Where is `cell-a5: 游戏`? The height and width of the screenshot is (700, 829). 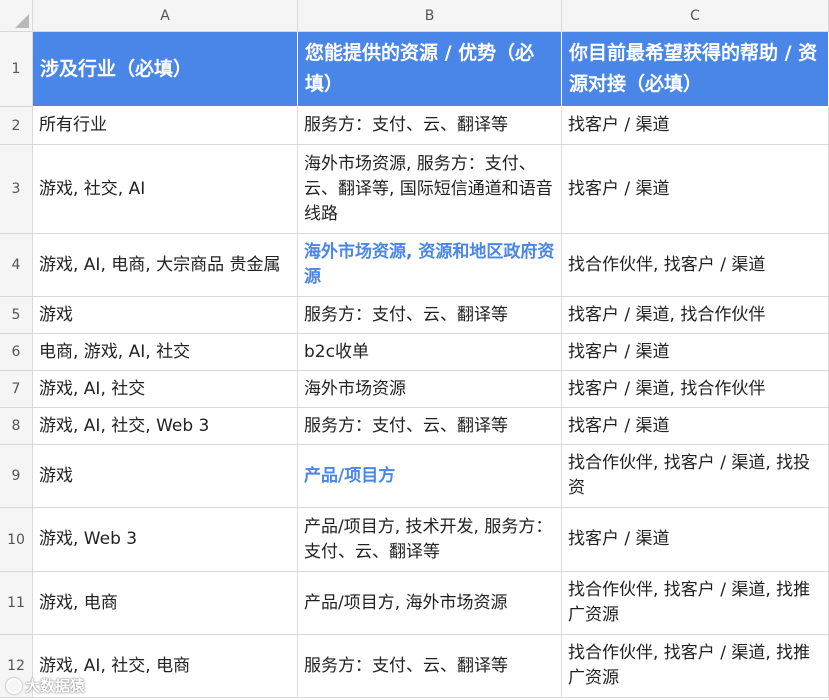 cell-a5: 游戏 is located at coordinates (165, 315).